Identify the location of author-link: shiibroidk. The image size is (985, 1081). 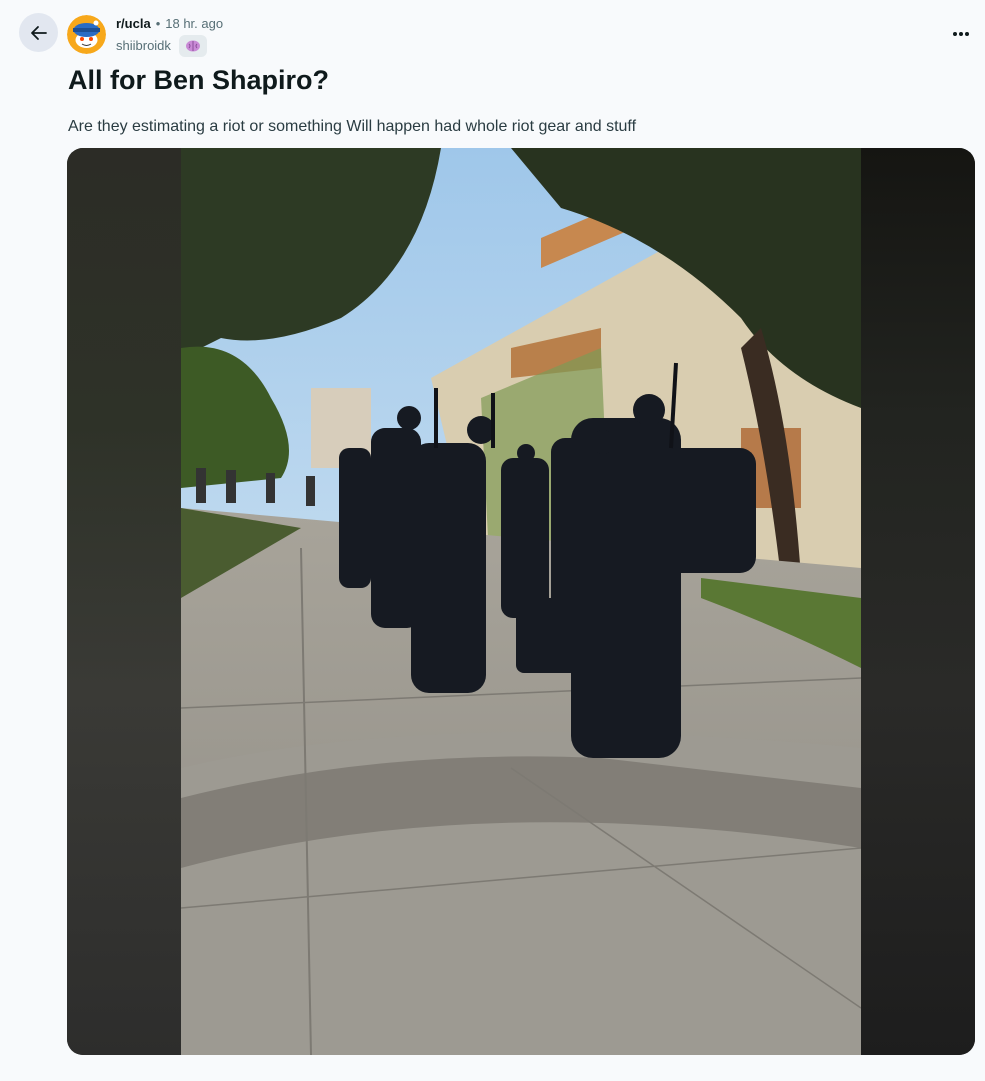
(143, 46).